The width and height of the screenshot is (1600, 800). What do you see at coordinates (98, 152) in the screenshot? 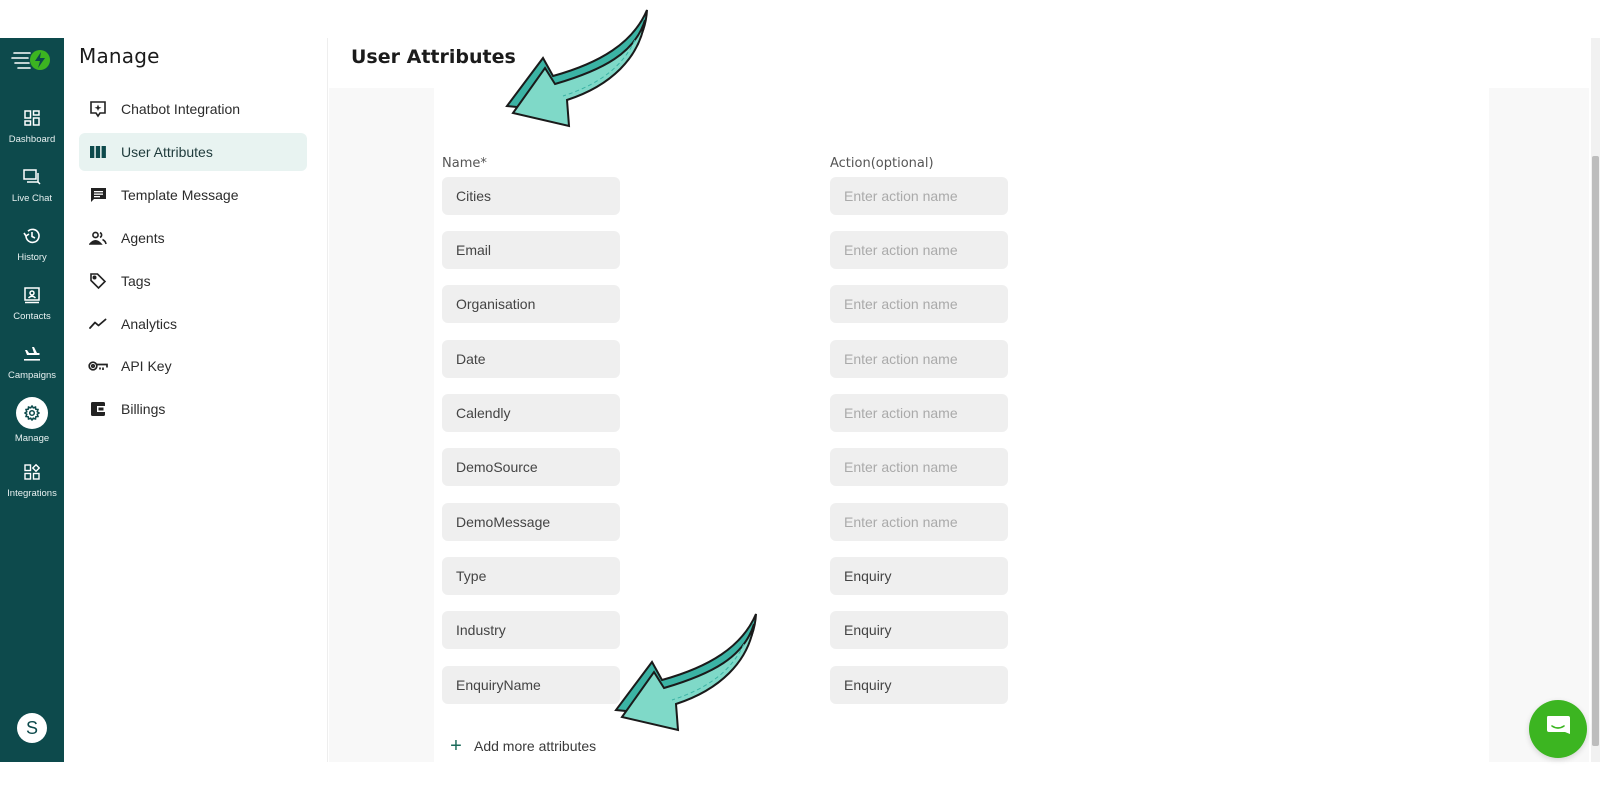
I see `columns-icon` at bounding box center [98, 152].